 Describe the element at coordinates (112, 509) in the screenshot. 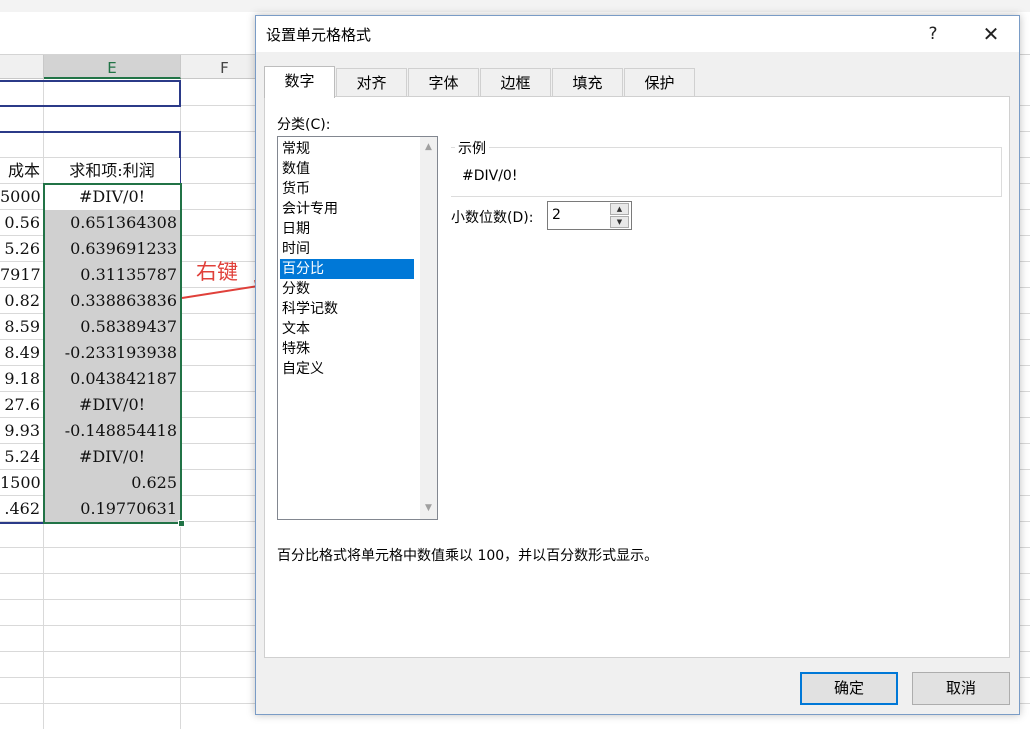

I see `cell-e: 0.19770631` at that location.